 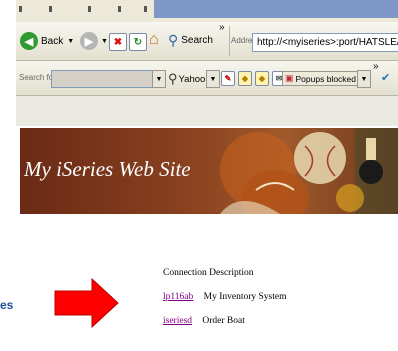 I want to click on back-button: ◀ Back ▼, so click(x=47, y=41).